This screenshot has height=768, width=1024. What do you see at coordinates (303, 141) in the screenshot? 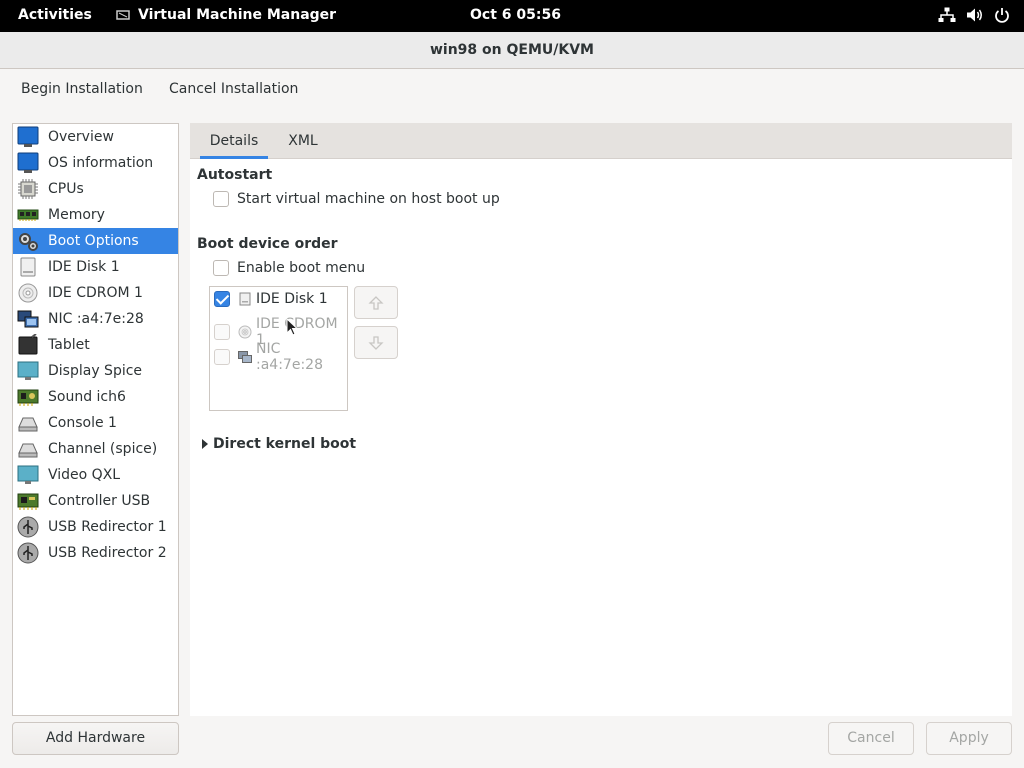
I see `tab-xml: XML` at bounding box center [303, 141].